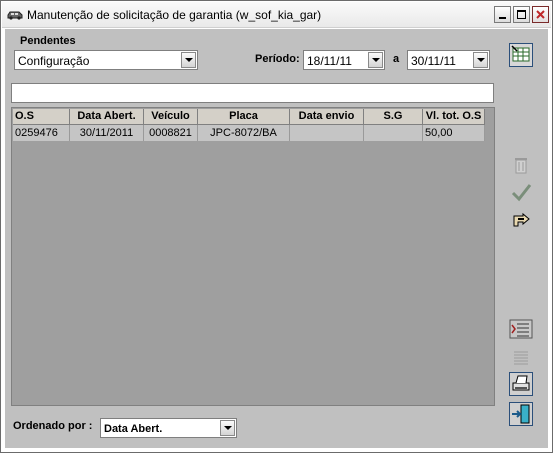 The image size is (553, 453). I want to click on grid-select-button, so click(521, 55).